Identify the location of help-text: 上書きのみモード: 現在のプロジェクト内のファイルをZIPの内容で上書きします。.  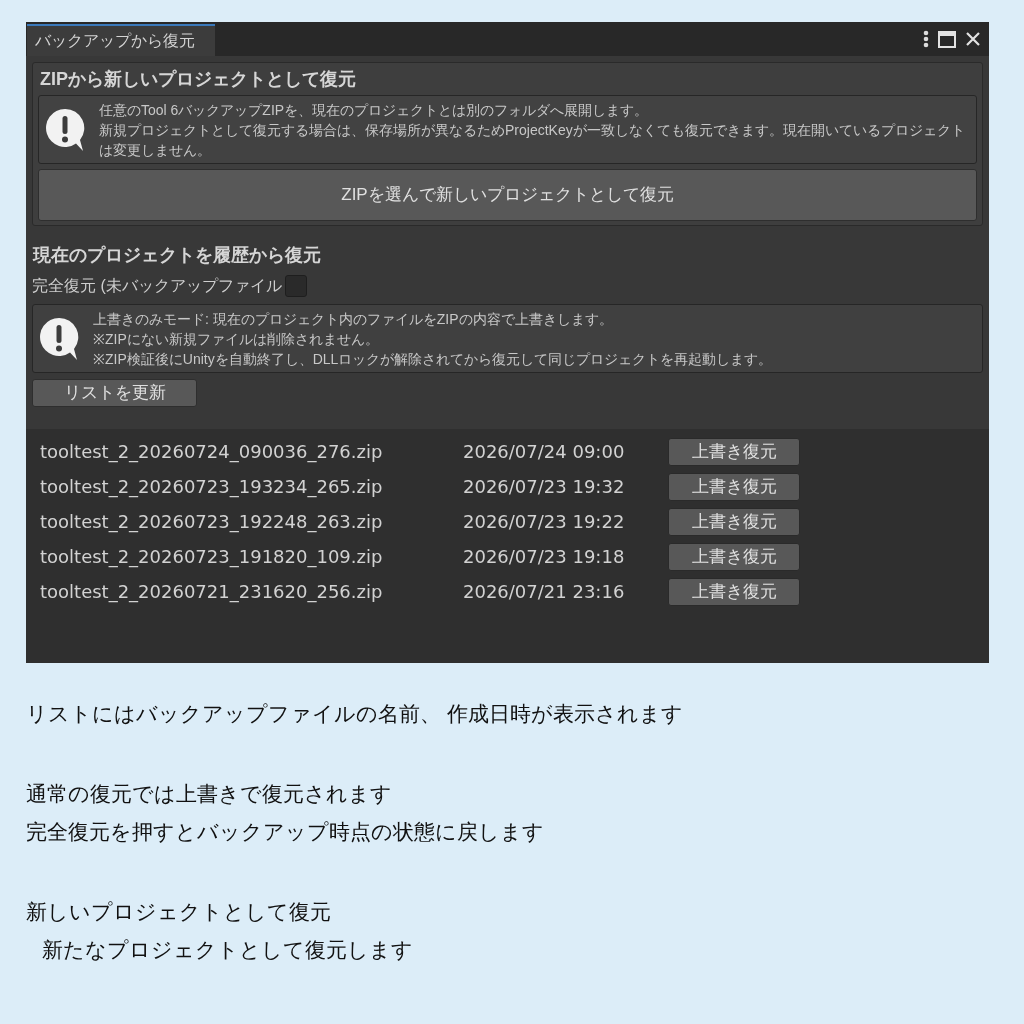
(353, 319).